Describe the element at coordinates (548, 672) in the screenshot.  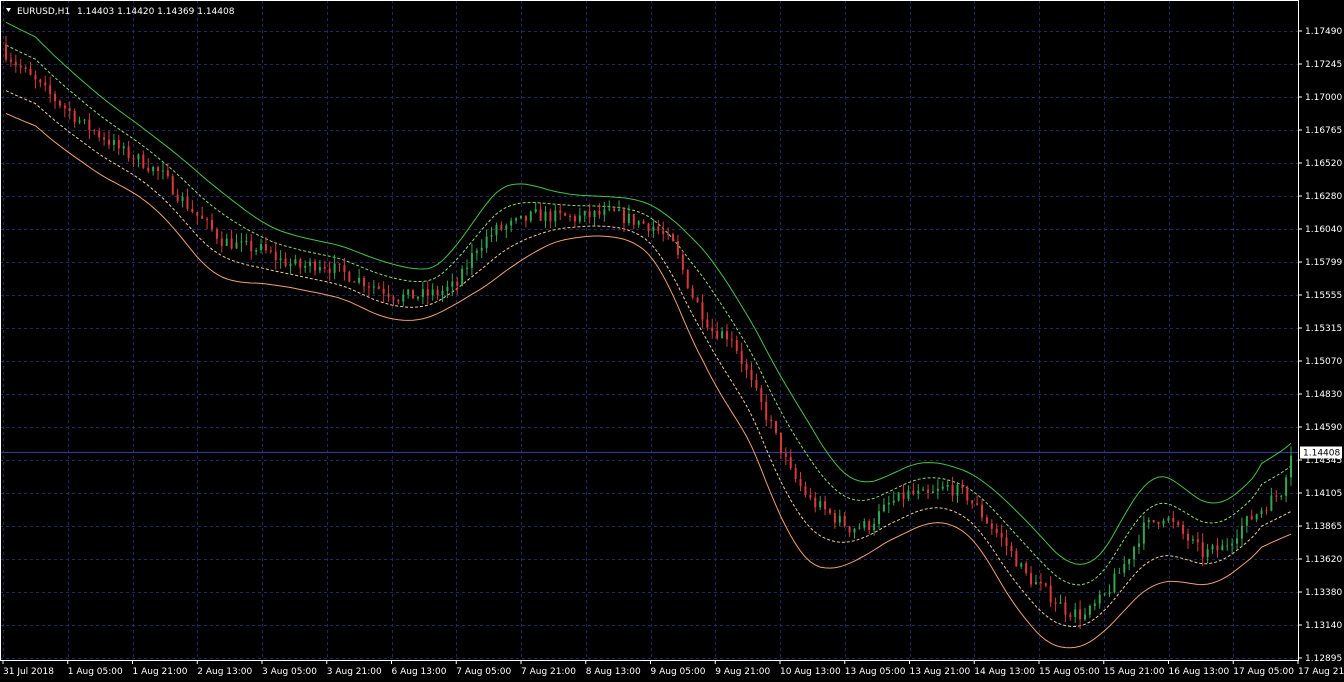
I see `x-tick-label: 7 Aug 21:00` at that location.